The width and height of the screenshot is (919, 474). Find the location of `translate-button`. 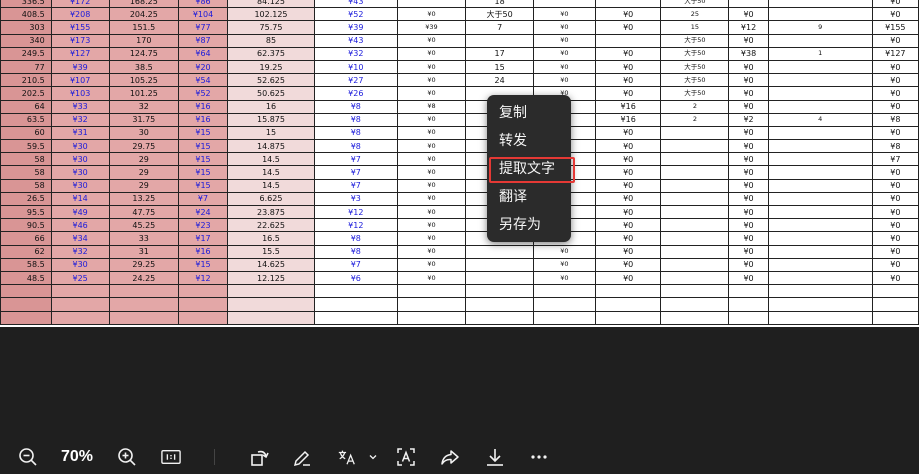

translate-button is located at coordinates (347, 457).